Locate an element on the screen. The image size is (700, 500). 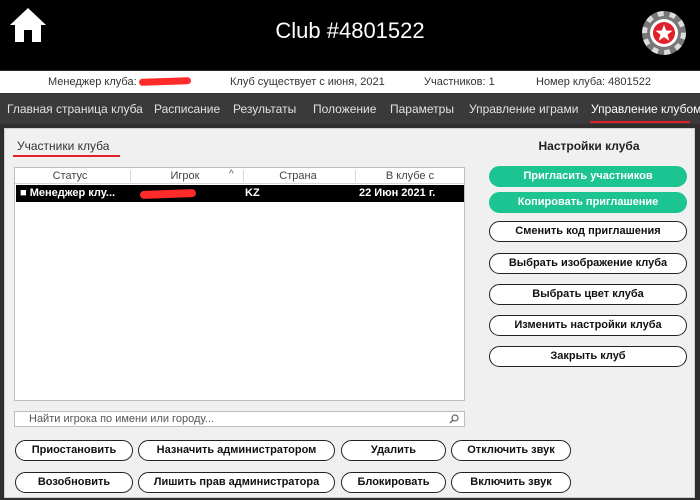
members-count: Участников: 1 is located at coordinates (459, 82).